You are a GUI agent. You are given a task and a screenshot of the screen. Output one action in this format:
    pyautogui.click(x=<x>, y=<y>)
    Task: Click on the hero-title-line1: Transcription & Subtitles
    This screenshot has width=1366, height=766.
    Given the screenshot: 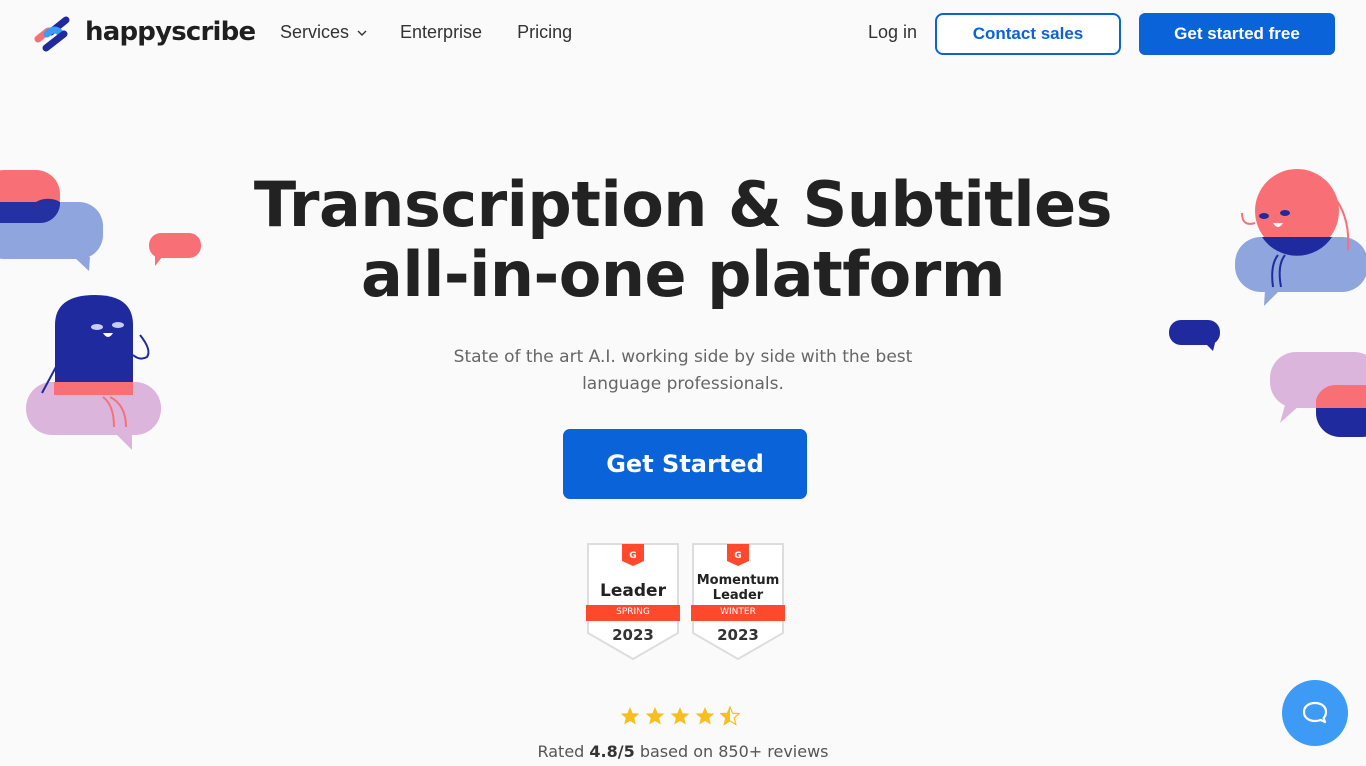 What is the action you would take?
    pyautogui.click(x=683, y=204)
    